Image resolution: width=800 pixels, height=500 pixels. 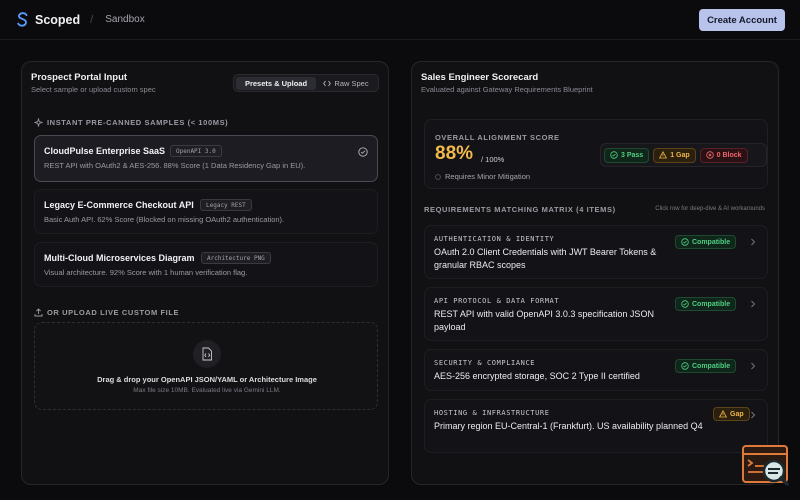 I want to click on x-circle-icon, so click(x=709, y=155).